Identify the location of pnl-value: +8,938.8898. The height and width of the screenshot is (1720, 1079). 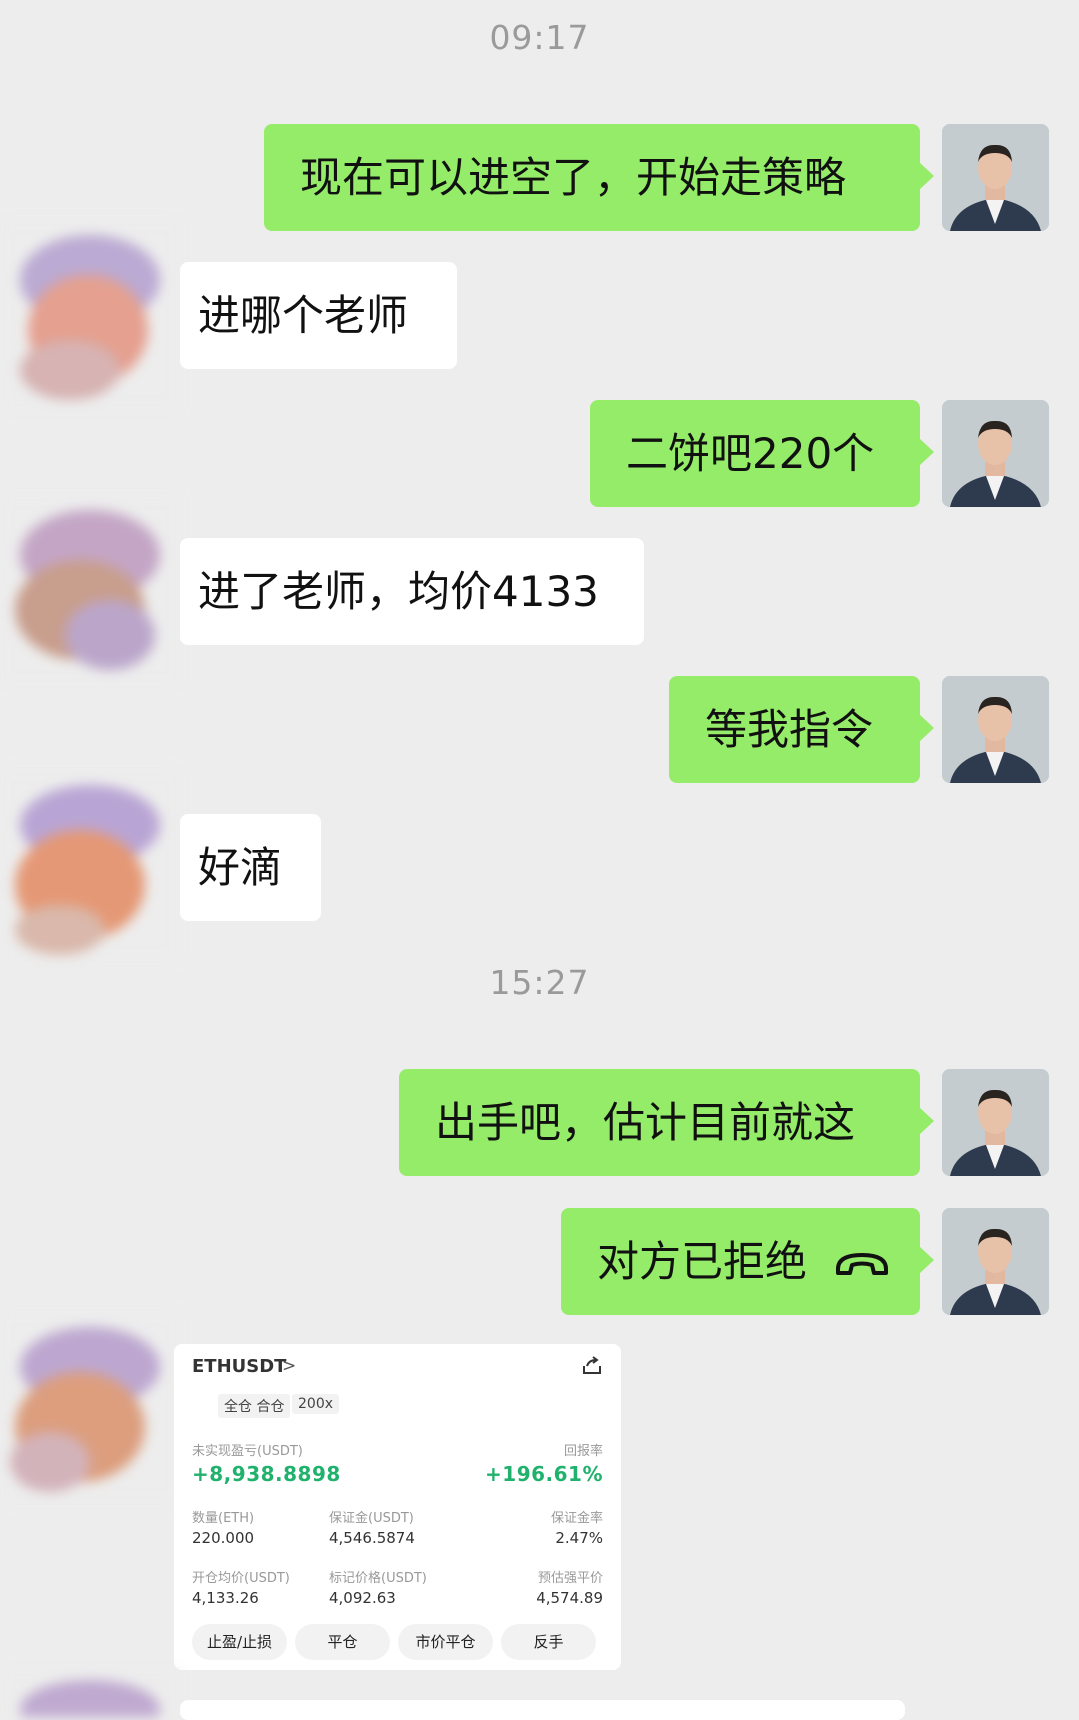
(266, 1474).